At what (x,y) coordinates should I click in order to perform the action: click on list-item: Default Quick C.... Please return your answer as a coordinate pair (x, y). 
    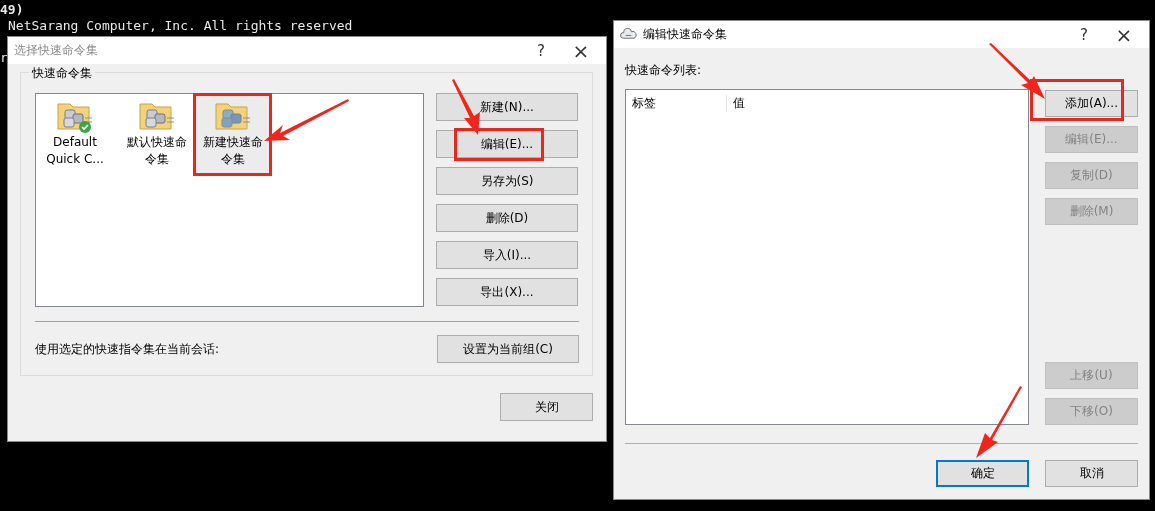
    Looking at the image, I should click on (75, 134).